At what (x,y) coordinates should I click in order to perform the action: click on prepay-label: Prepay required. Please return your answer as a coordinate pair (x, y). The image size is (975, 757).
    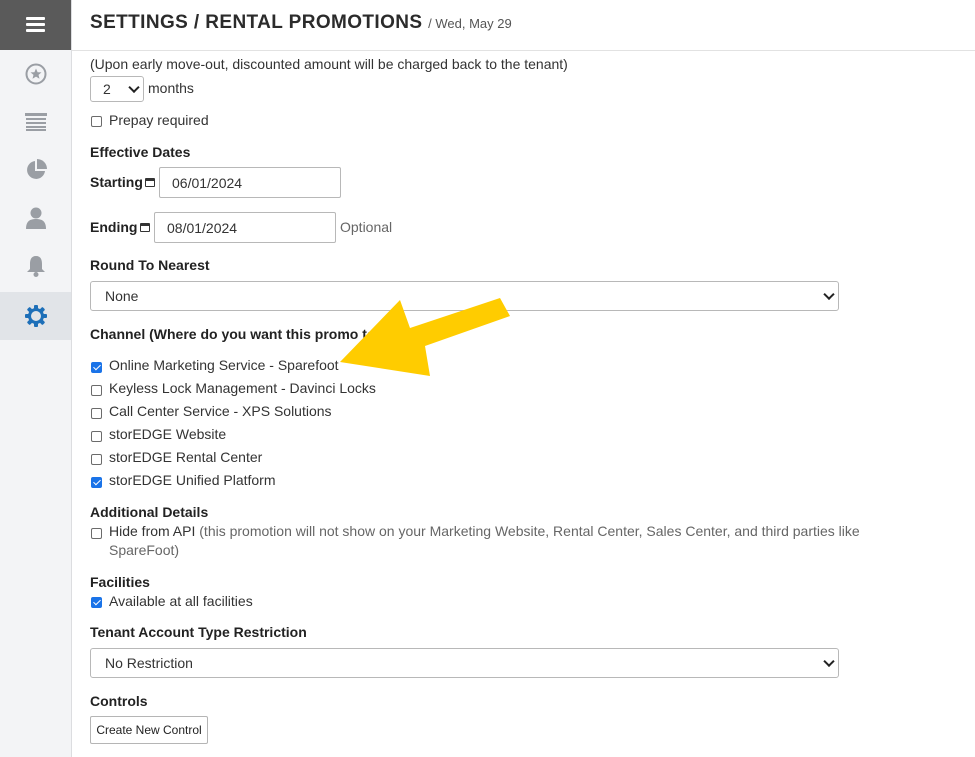
    Looking at the image, I should click on (159, 120).